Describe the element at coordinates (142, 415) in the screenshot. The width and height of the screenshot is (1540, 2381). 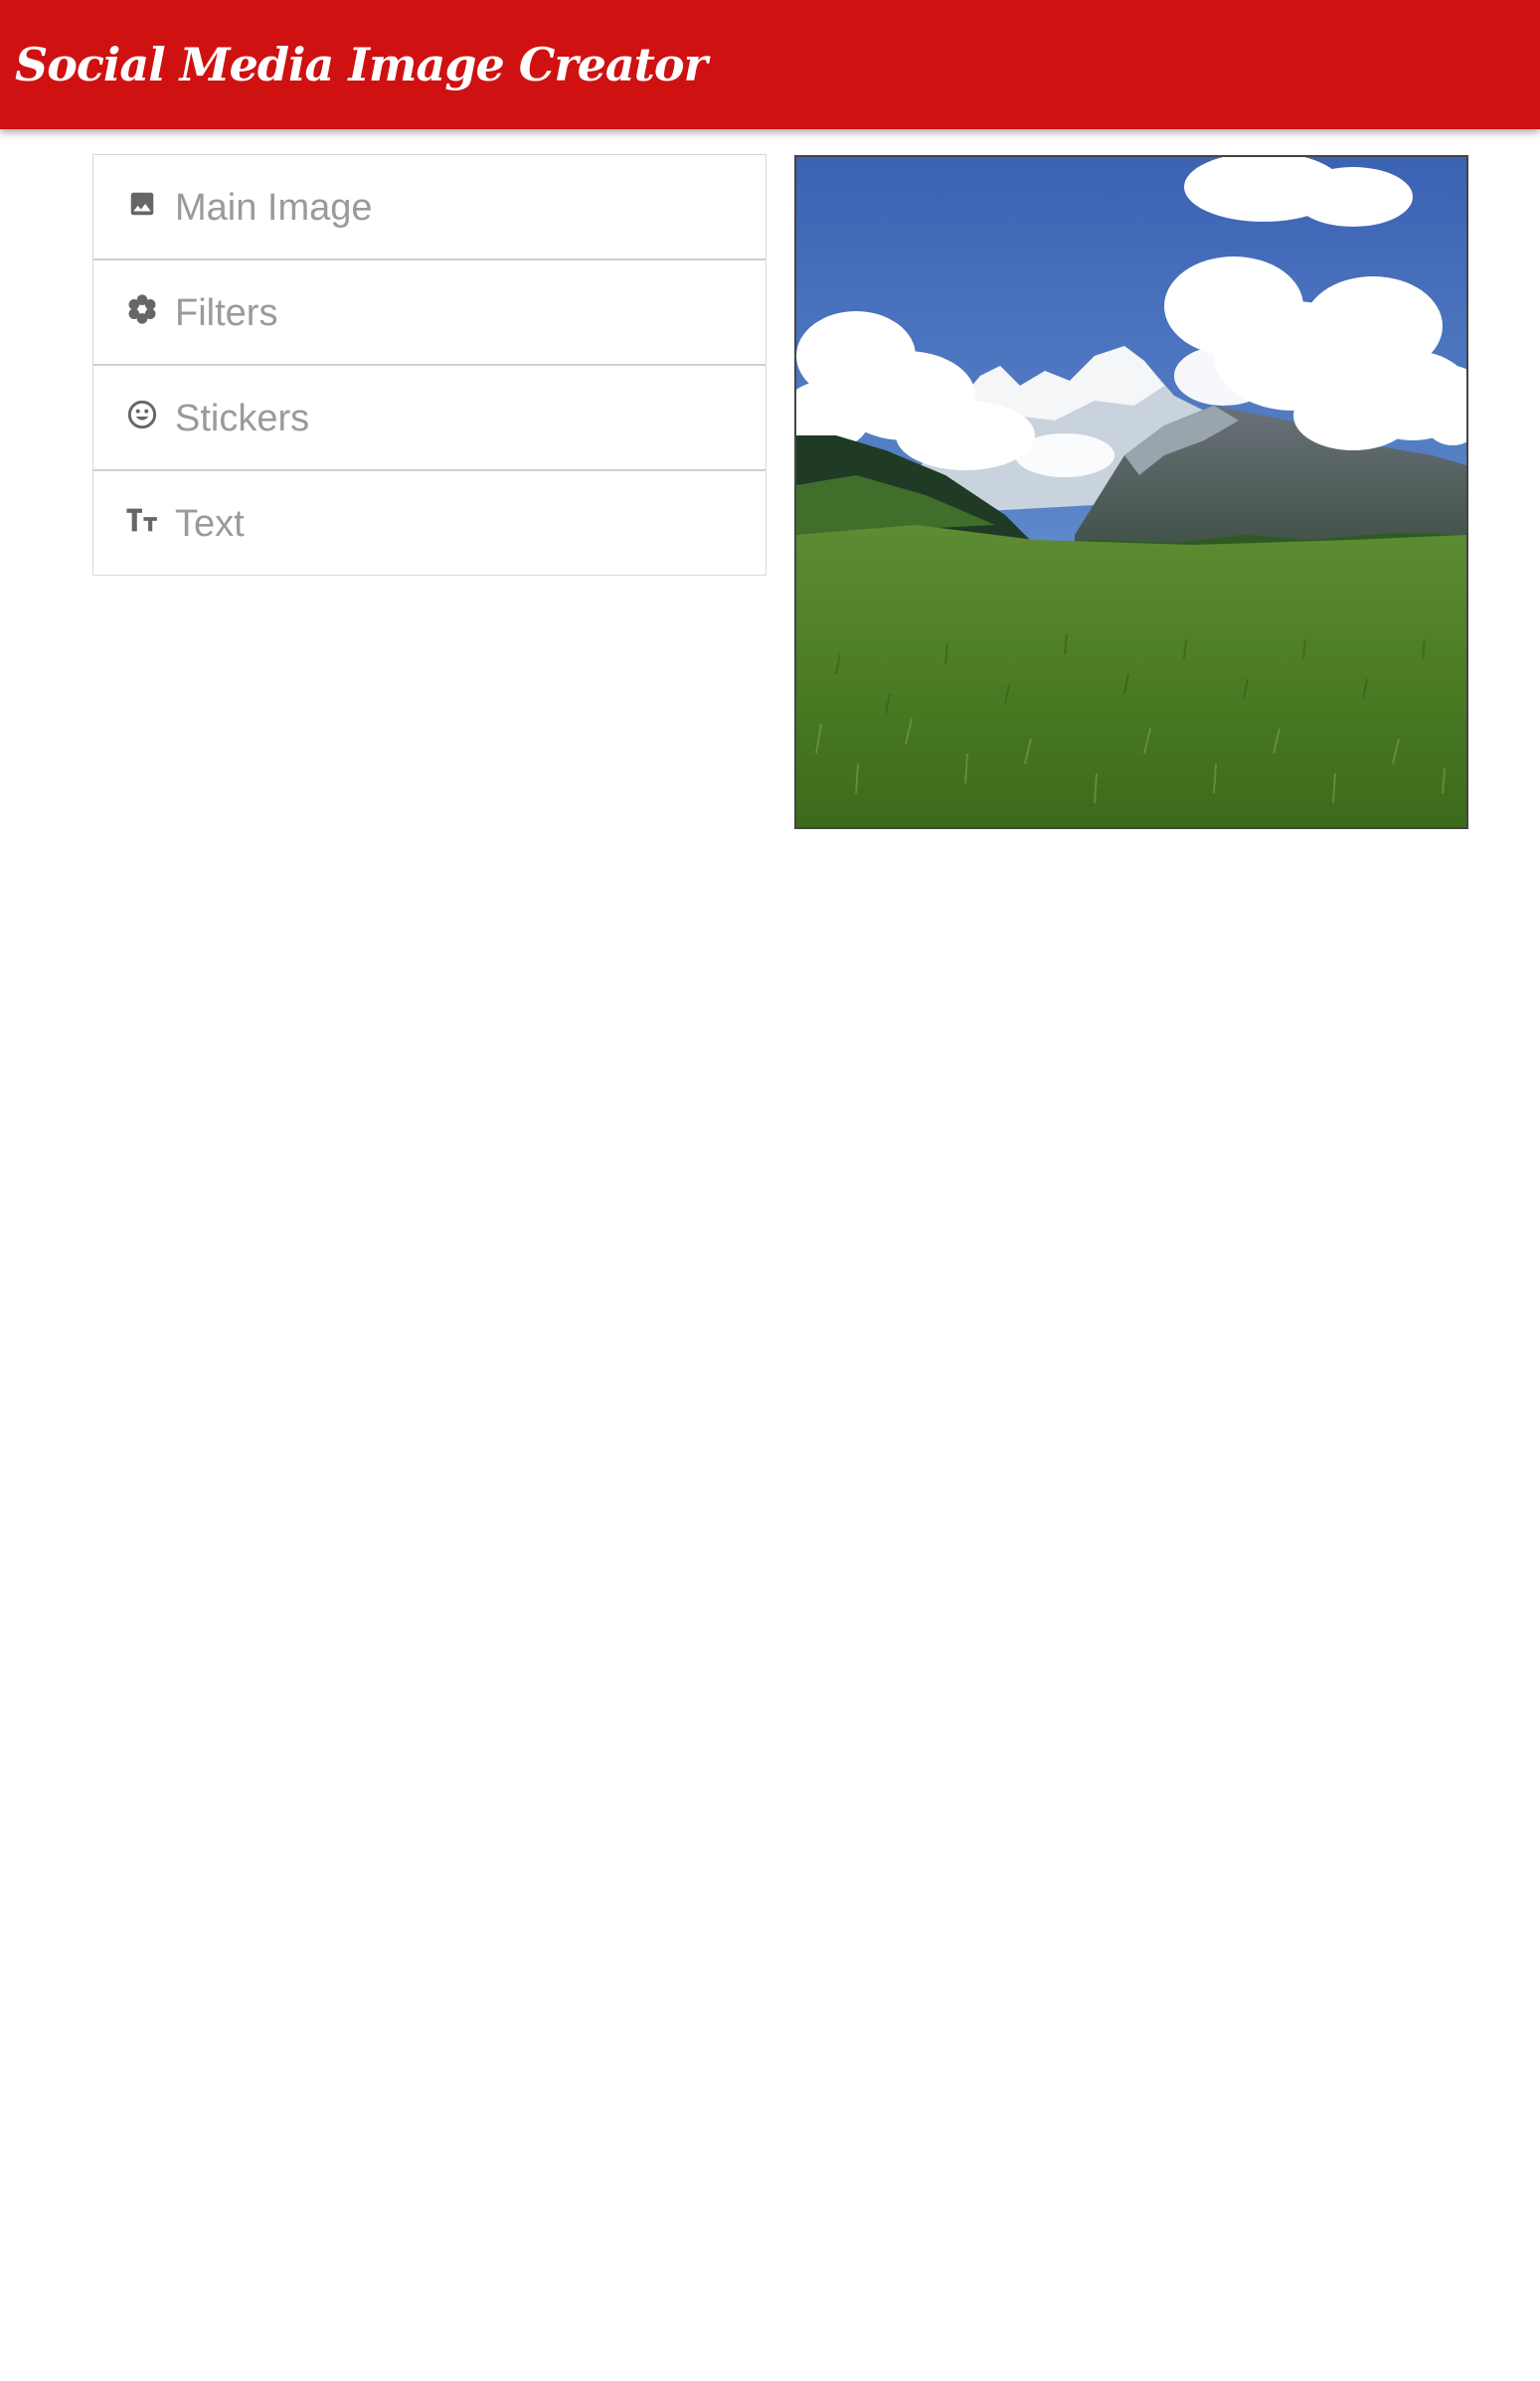
I see `smiley-icon` at that location.